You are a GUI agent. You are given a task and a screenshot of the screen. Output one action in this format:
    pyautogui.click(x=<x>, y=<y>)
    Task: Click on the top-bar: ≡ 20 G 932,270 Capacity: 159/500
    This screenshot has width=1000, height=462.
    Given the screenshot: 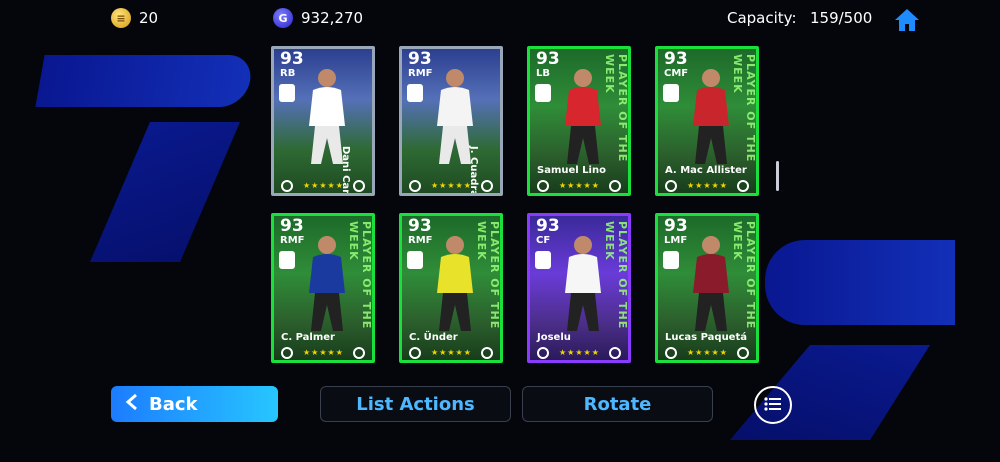 What is the action you would take?
    pyautogui.click(x=500, y=19)
    